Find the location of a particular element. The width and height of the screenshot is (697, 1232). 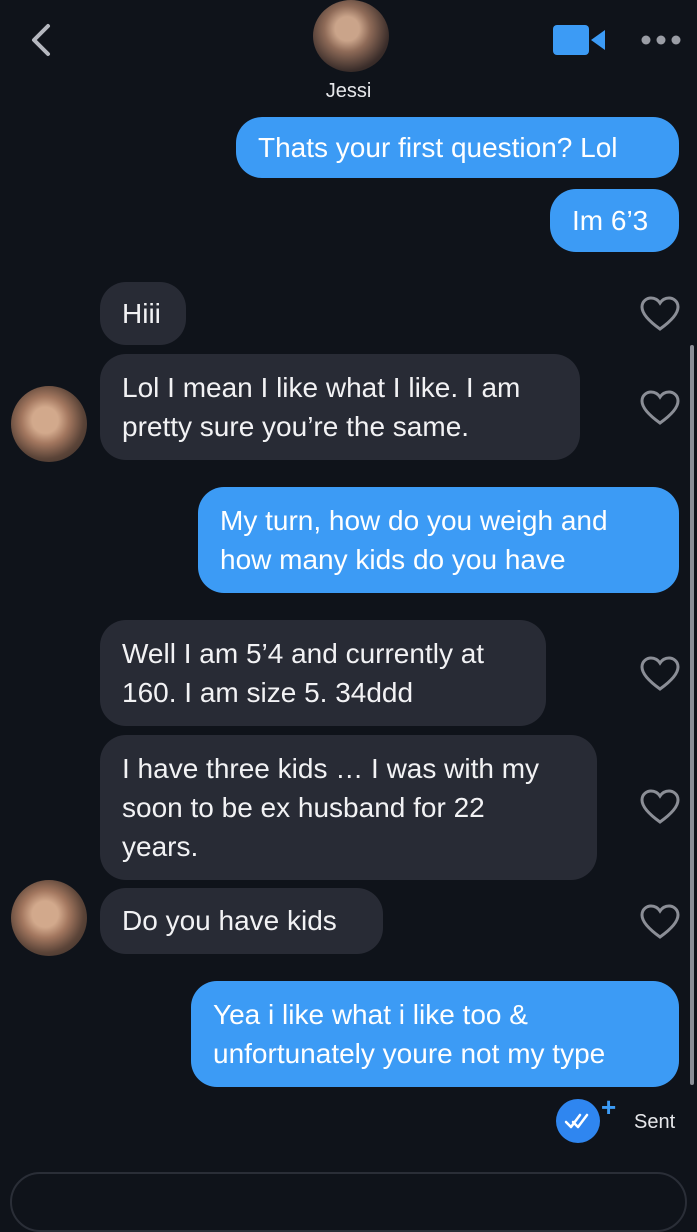

message-line: Im 6’3 is located at coordinates (610, 220).